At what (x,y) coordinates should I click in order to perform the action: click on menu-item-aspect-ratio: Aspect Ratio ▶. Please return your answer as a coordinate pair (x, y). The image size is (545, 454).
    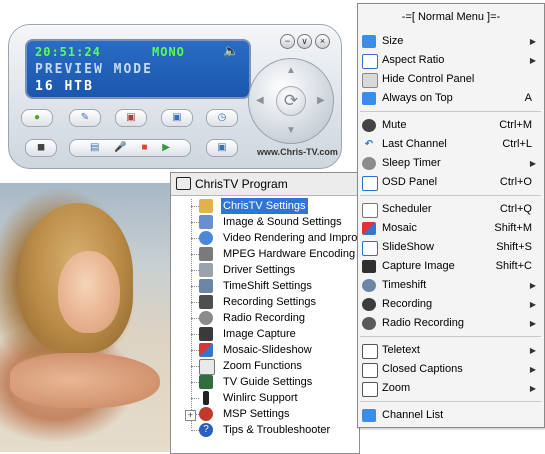
    Looking at the image, I should click on (451, 60).